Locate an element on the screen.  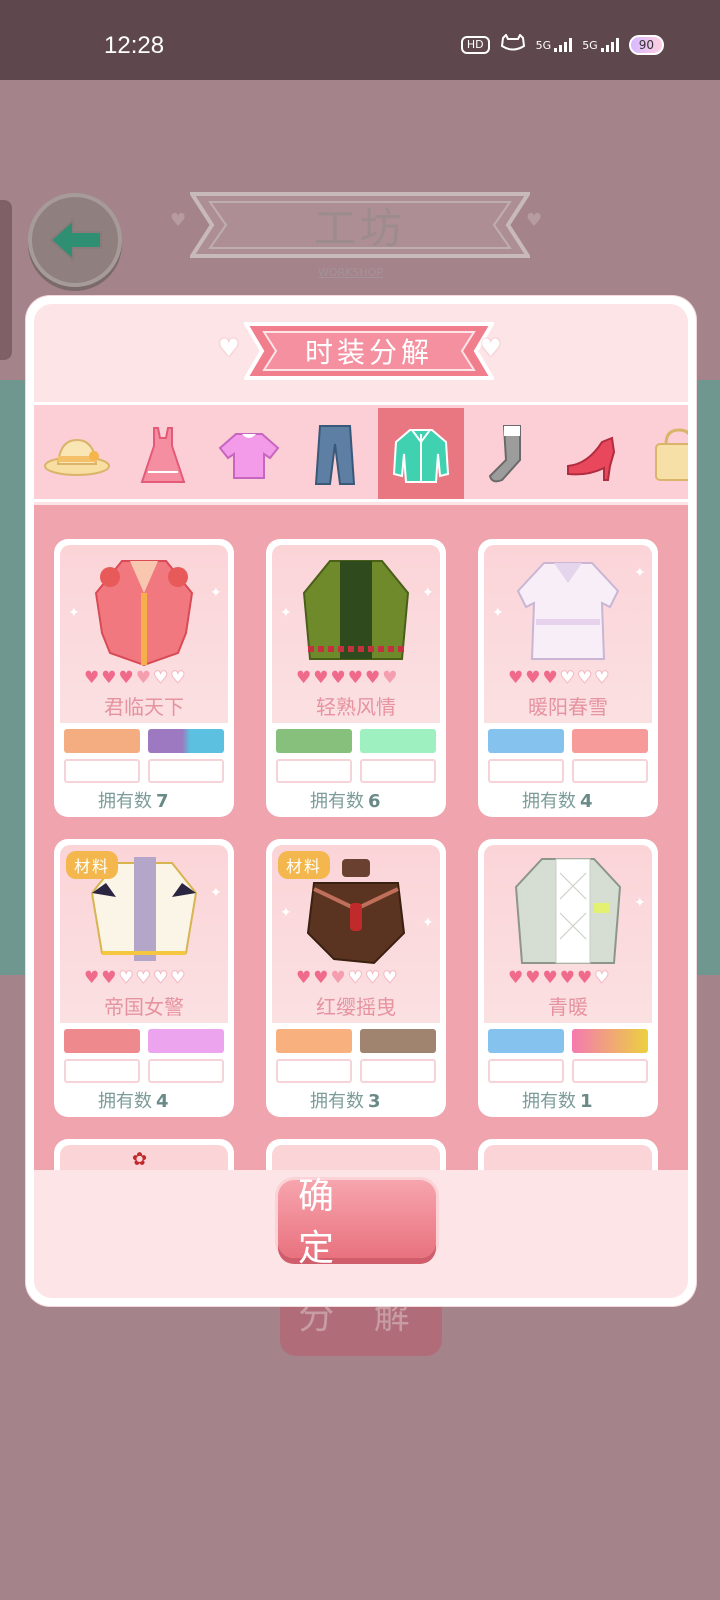
owned-count: 拥有数 7 is located at coordinates (133, 800).